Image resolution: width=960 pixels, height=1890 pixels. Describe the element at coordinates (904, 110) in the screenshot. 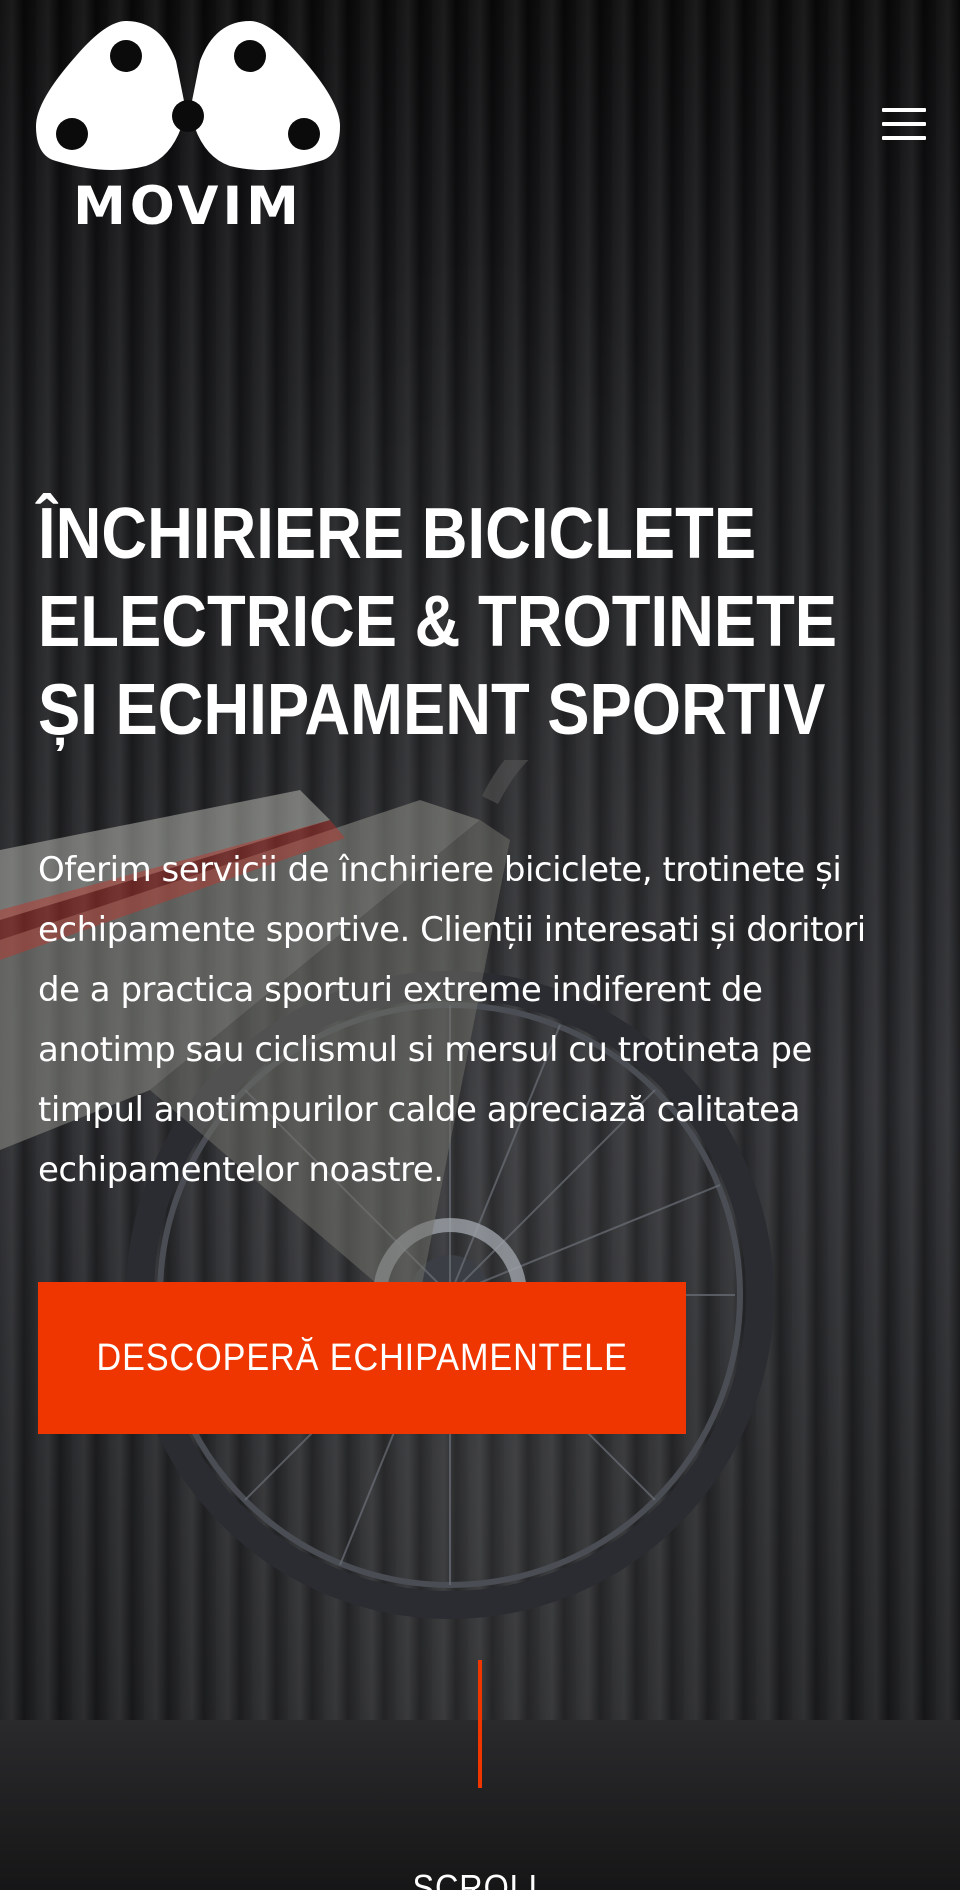

I see `hamburger-menu-icon` at that location.